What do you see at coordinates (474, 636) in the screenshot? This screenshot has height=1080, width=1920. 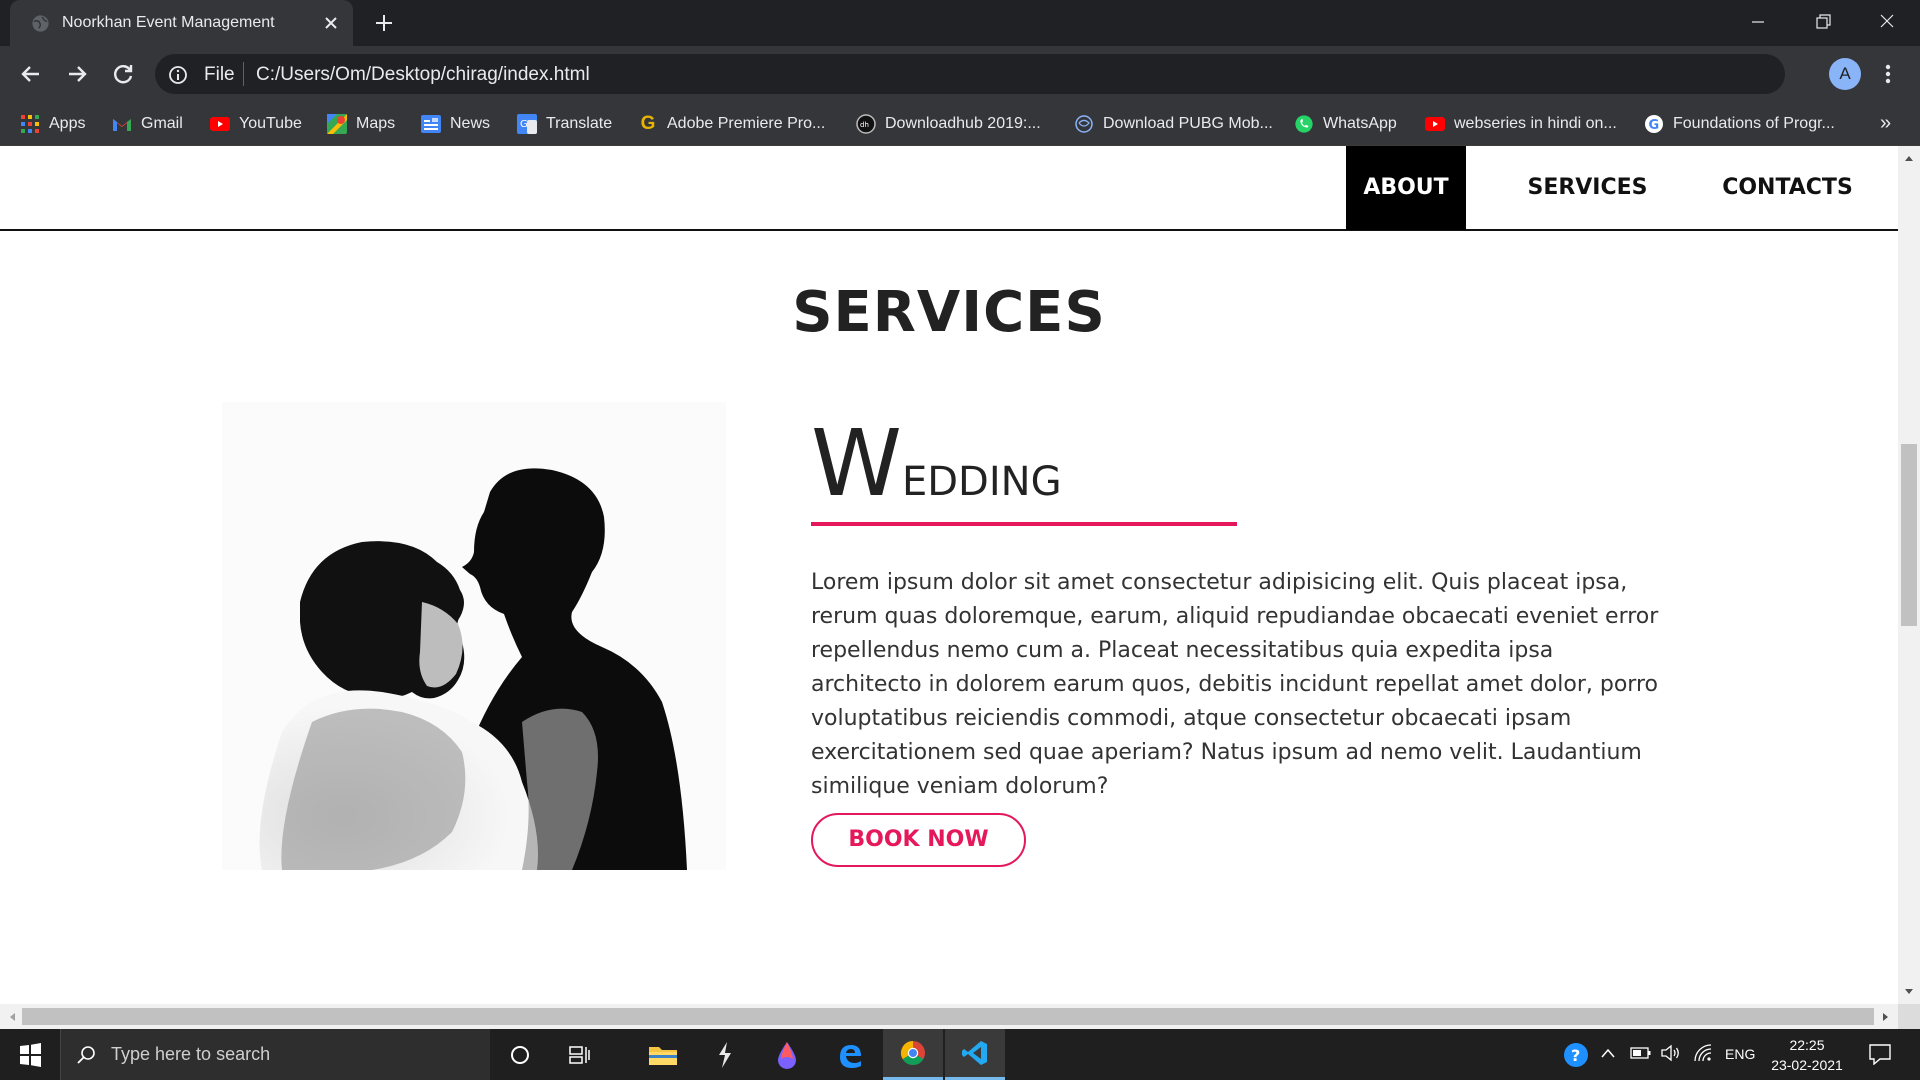 I see `wedding-couple-image` at bounding box center [474, 636].